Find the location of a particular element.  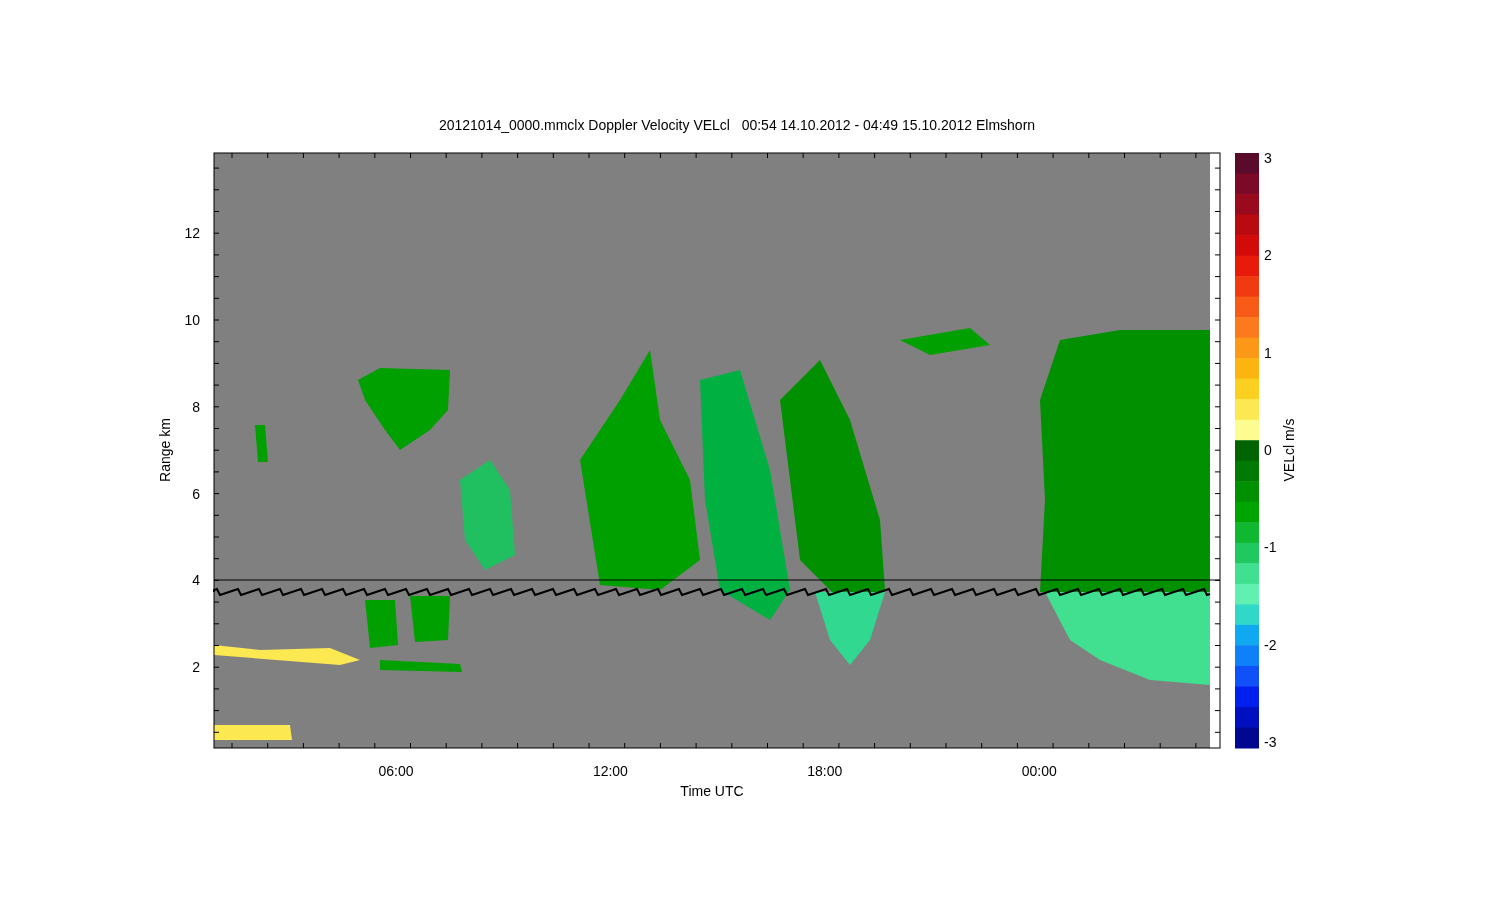

colorbar-tick-label: -1 is located at coordinates (1270, 547).